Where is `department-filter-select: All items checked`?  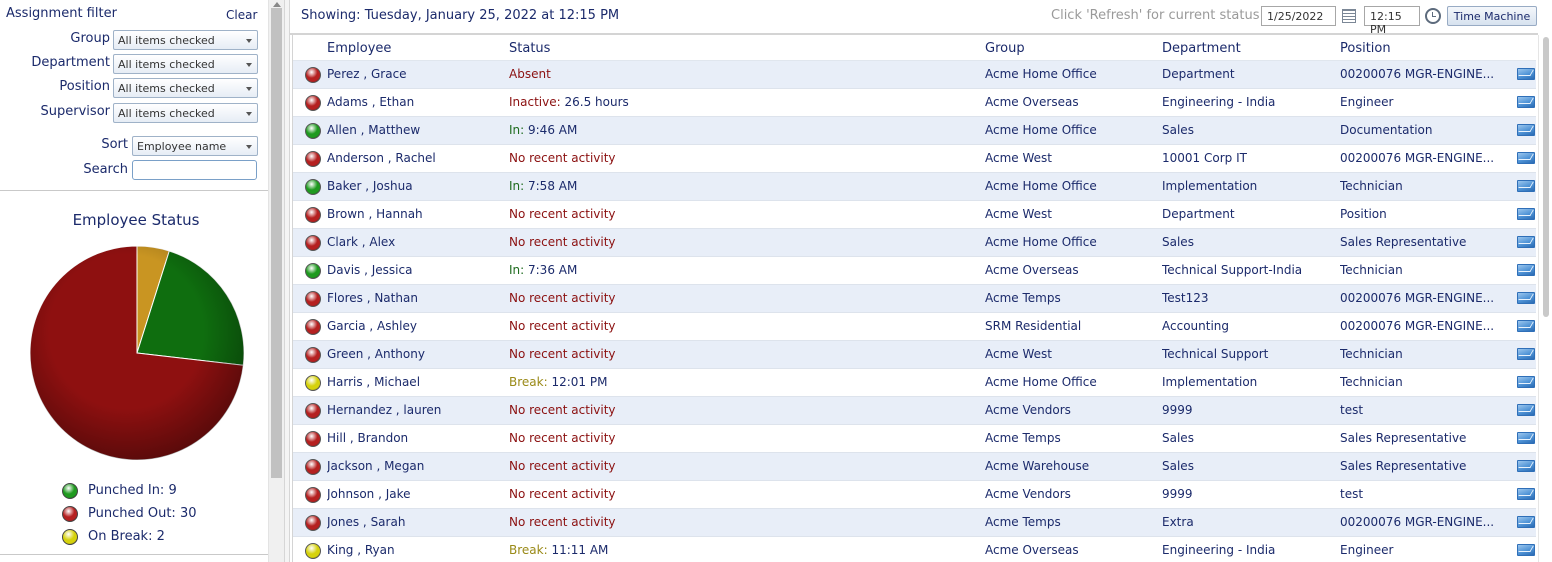
department-filter-select: All items checked is located at coordinates (185, 64).